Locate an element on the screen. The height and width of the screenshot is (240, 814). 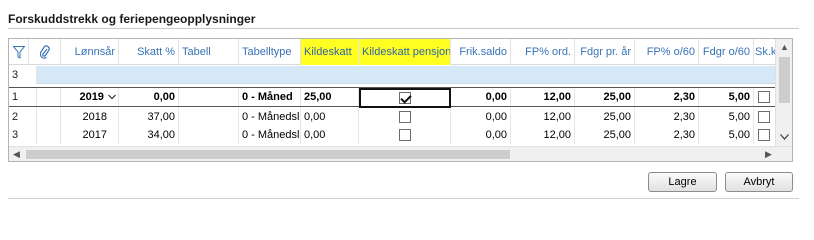
title-divider is located at coordinates (403, 28).